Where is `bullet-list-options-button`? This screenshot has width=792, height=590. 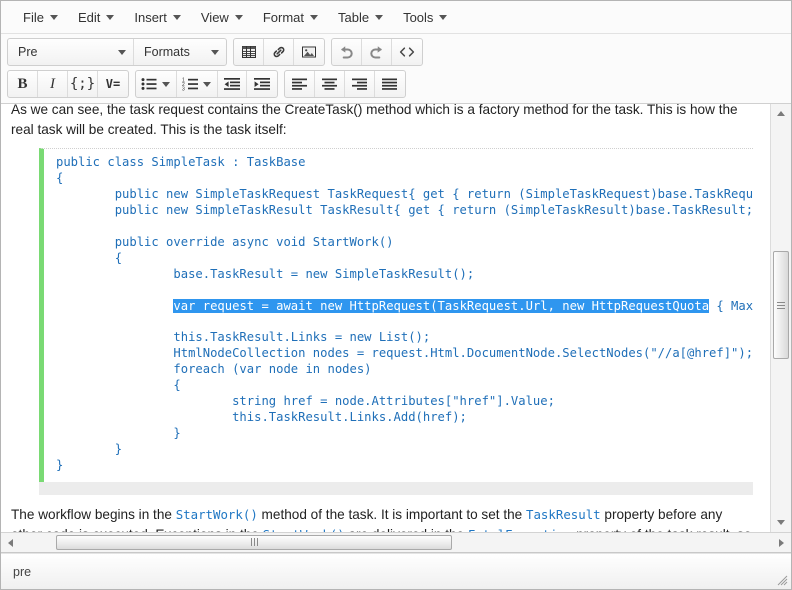 bullet-list-options-button is located at coordinates (169, 84).